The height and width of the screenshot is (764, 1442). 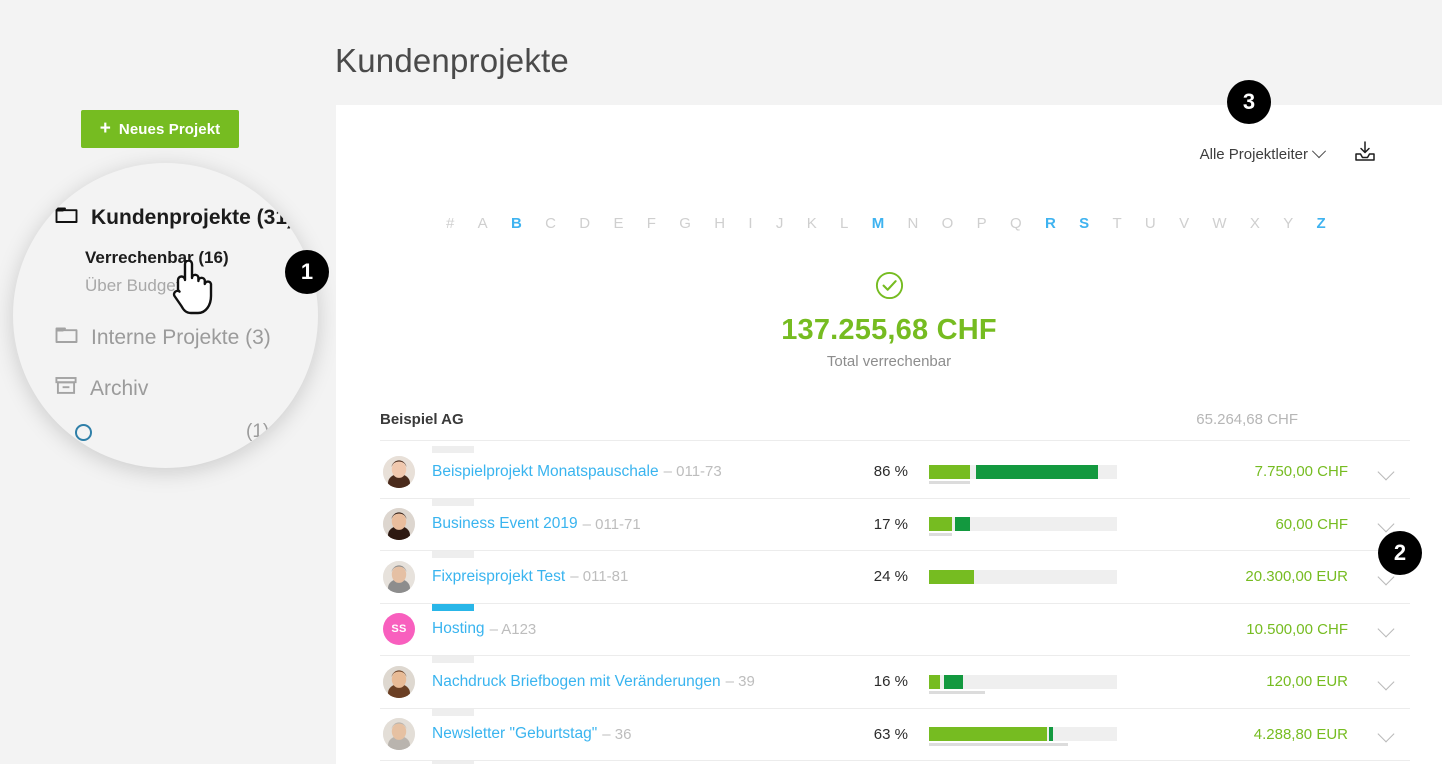 I want to click on content-toolbar: Alle Projektleiter, so click(x=1288, y=154).